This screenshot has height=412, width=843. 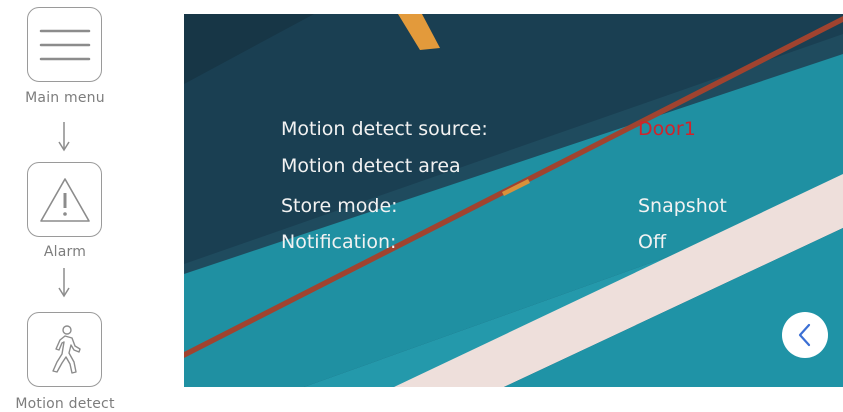 What do you see at coordinates (65, 98) in the screenshot?
I see `nav-label-main-menu: Main menu` at bounding box center [65, 98].